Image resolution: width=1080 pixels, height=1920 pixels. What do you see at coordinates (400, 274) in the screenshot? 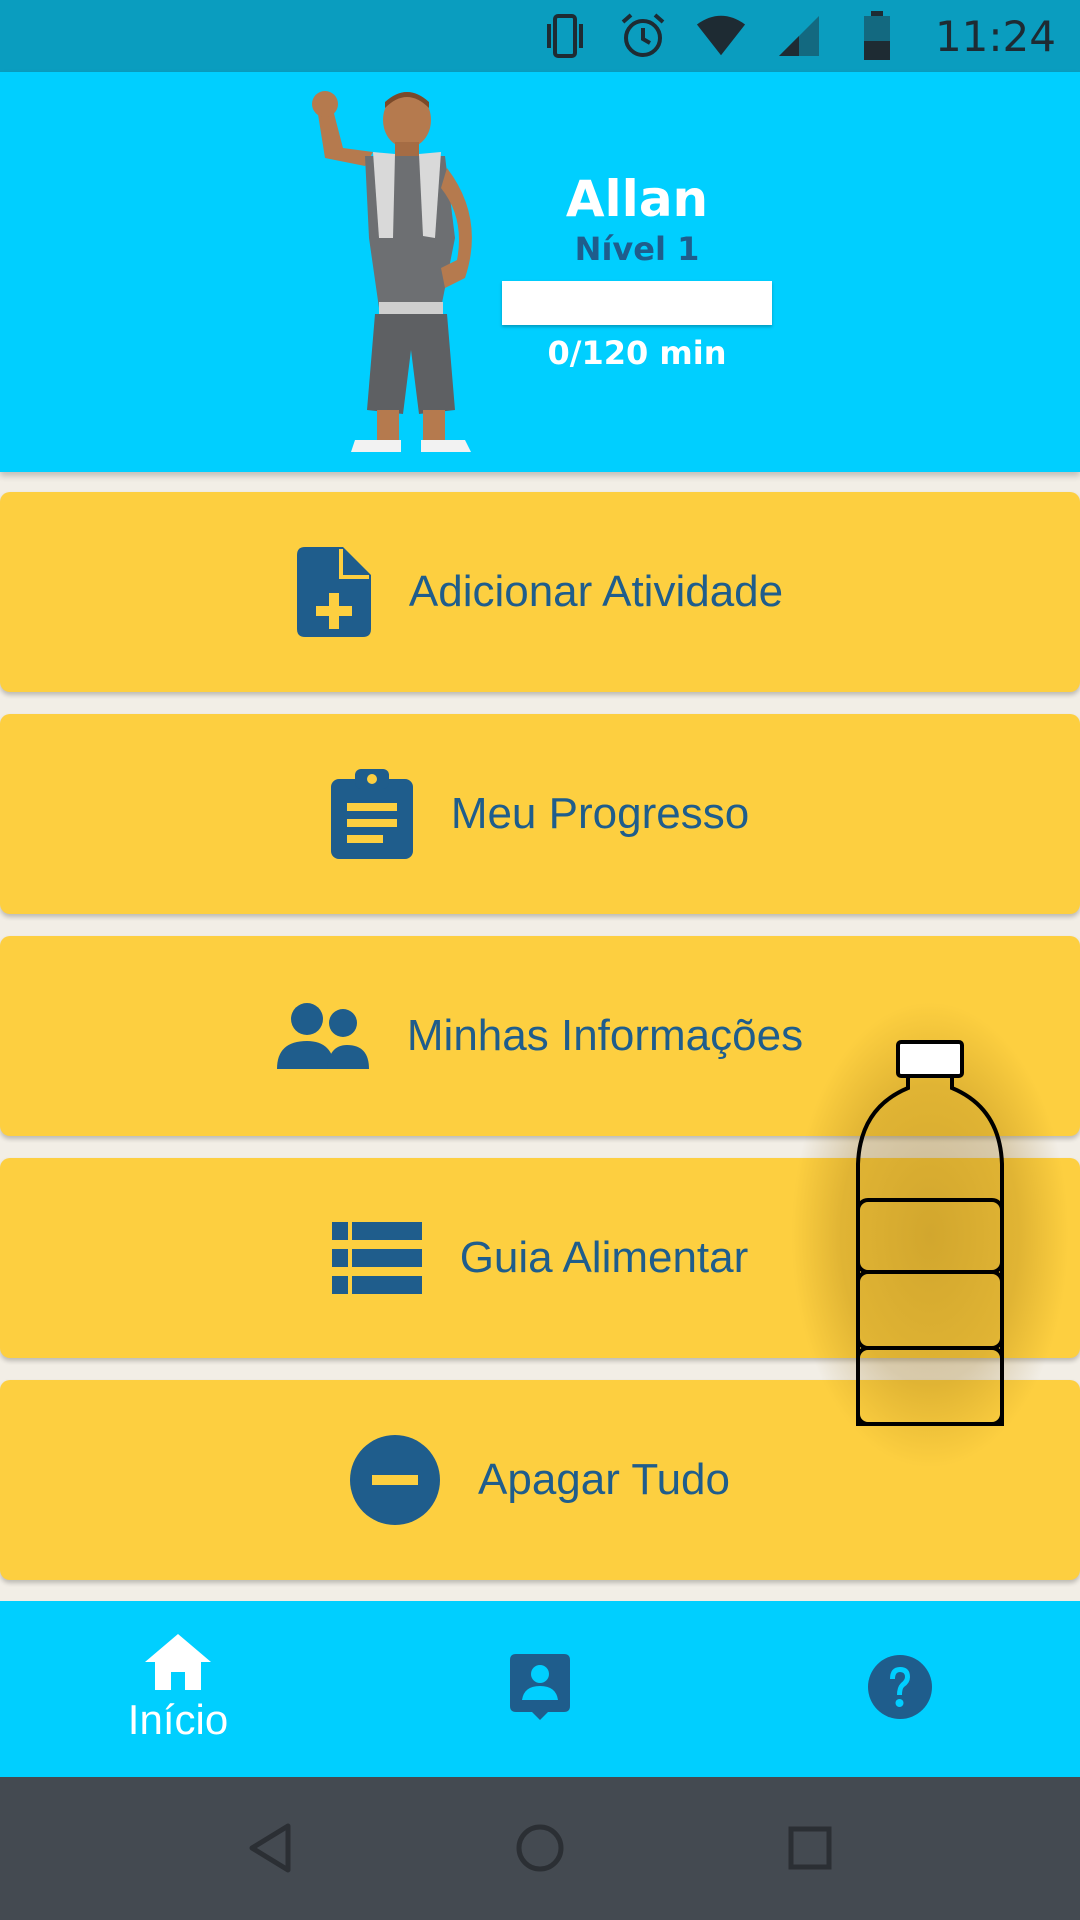
I see `avatar` at bounding box center [400, 274].